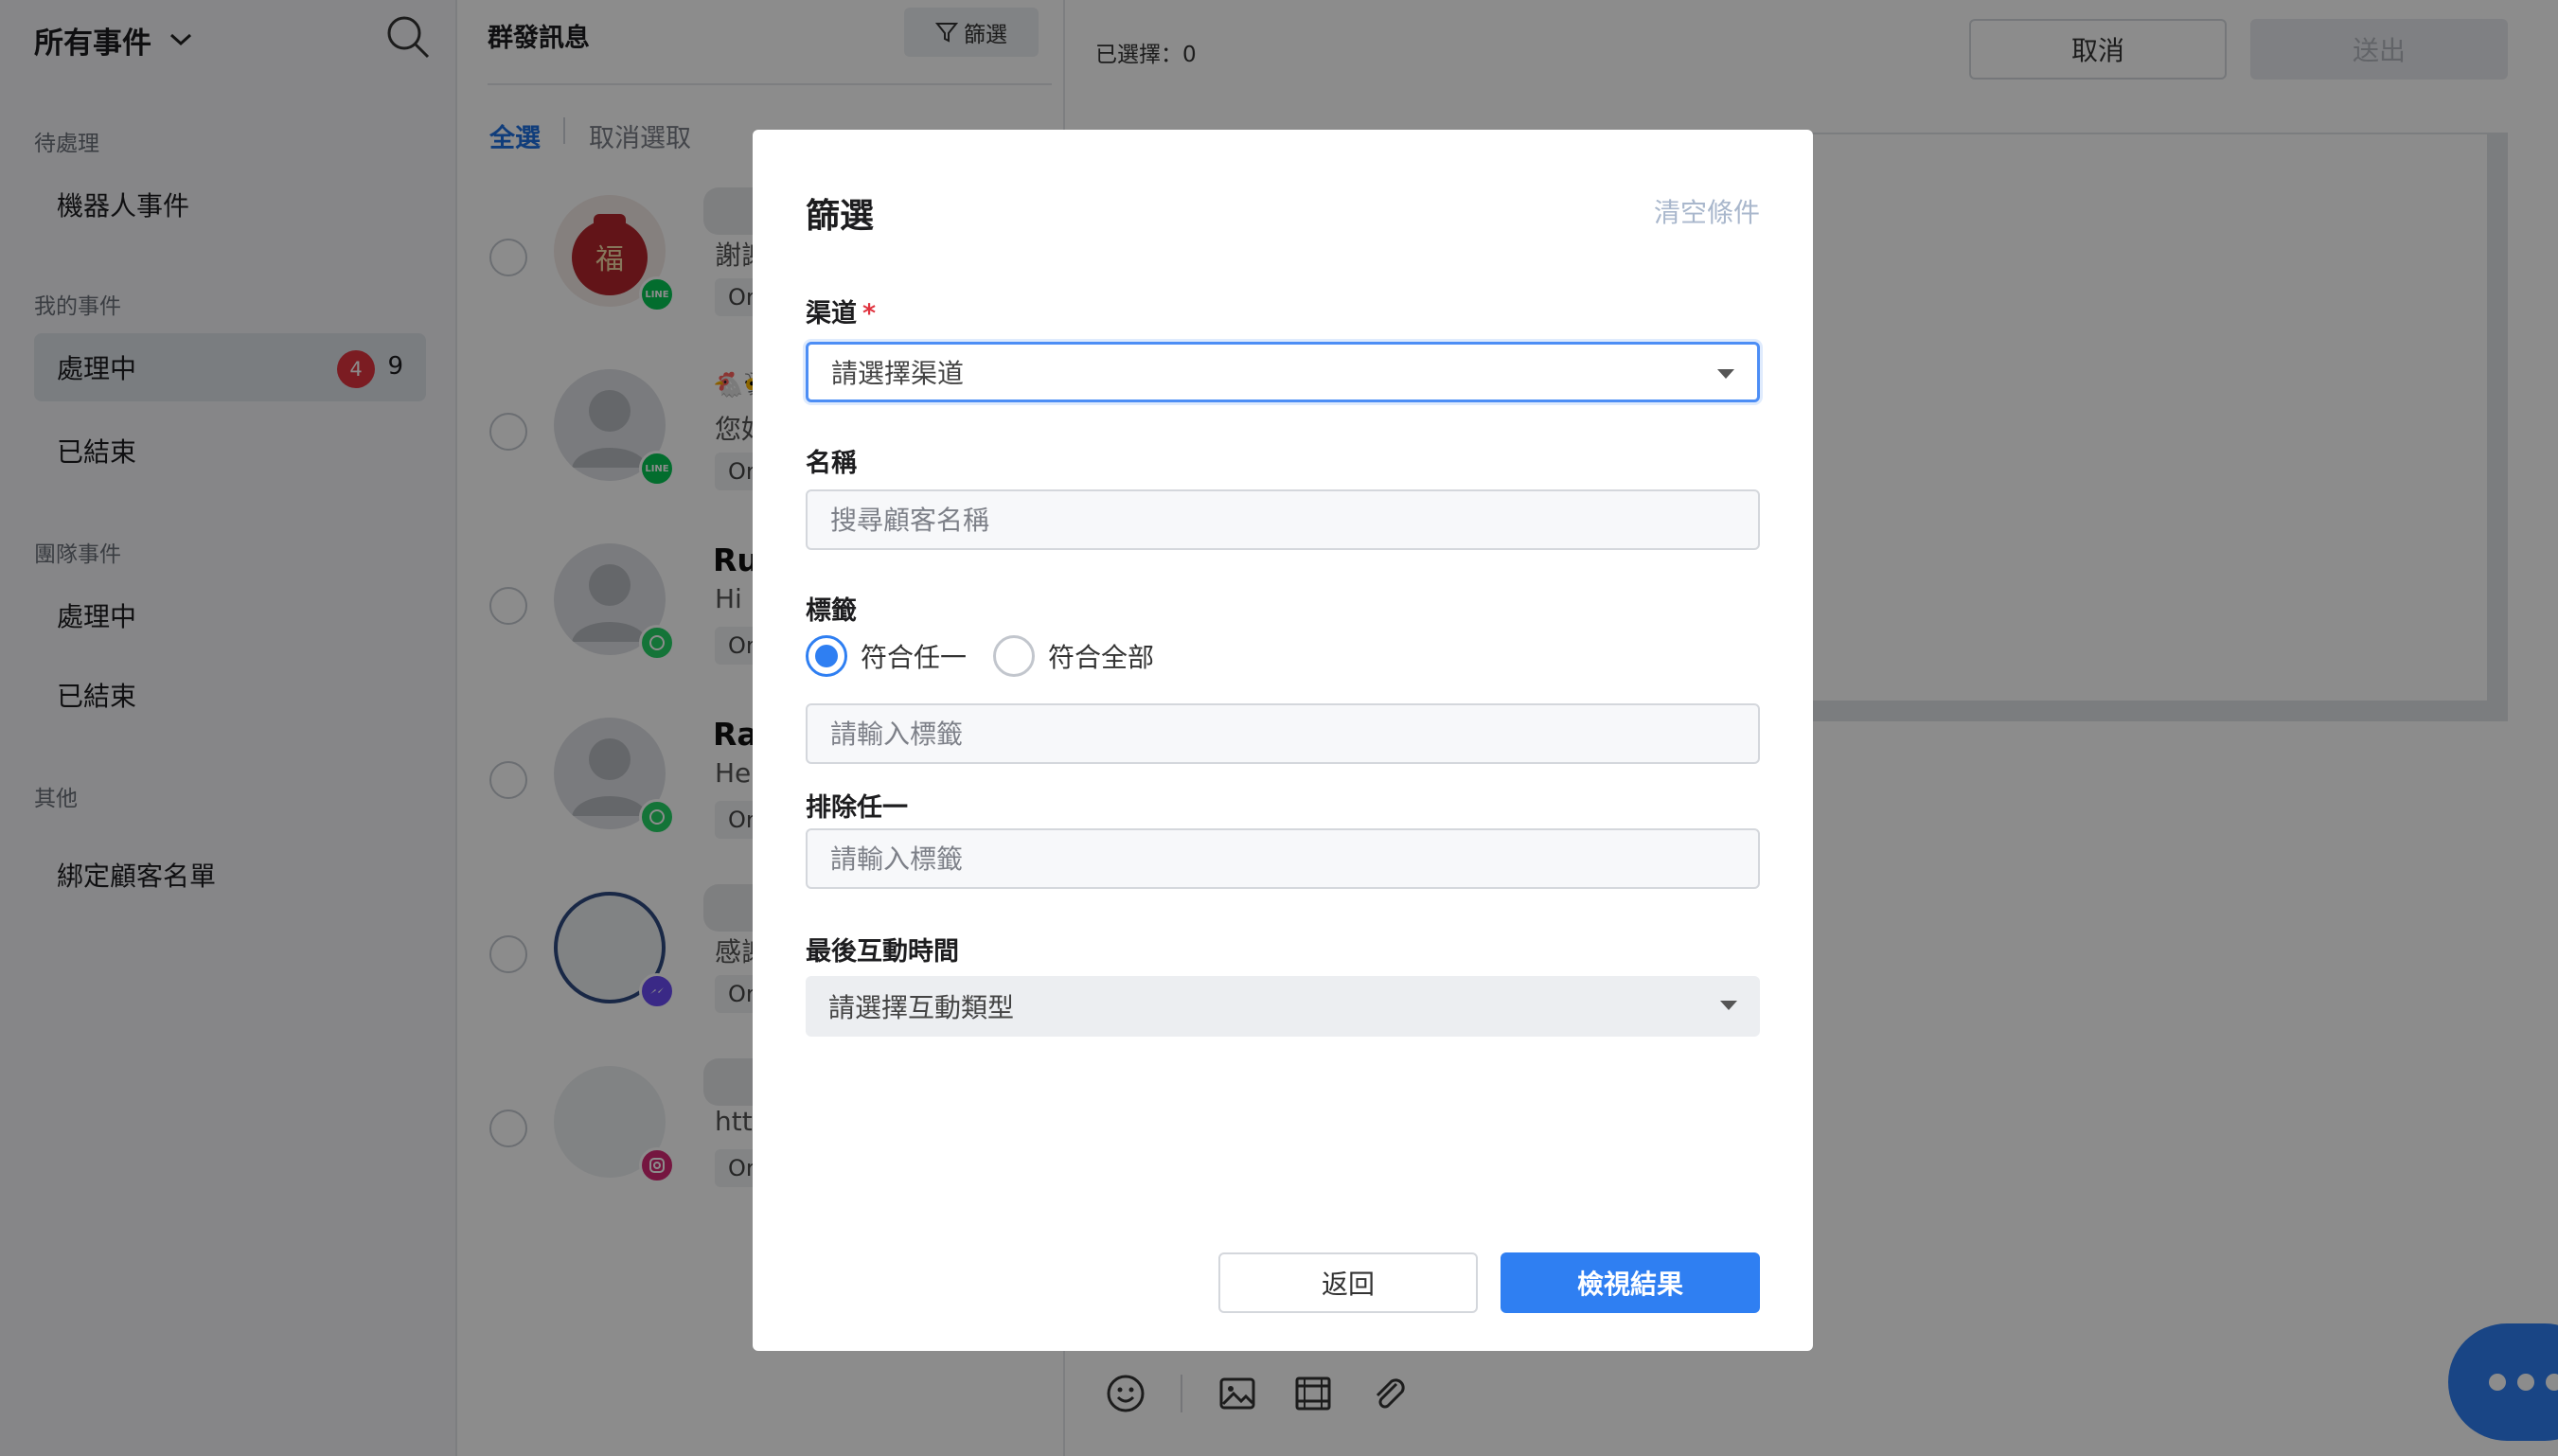 The image size is (2558, 1456). I want to click on match-all-option: 符合全部, so click(1073, 656).